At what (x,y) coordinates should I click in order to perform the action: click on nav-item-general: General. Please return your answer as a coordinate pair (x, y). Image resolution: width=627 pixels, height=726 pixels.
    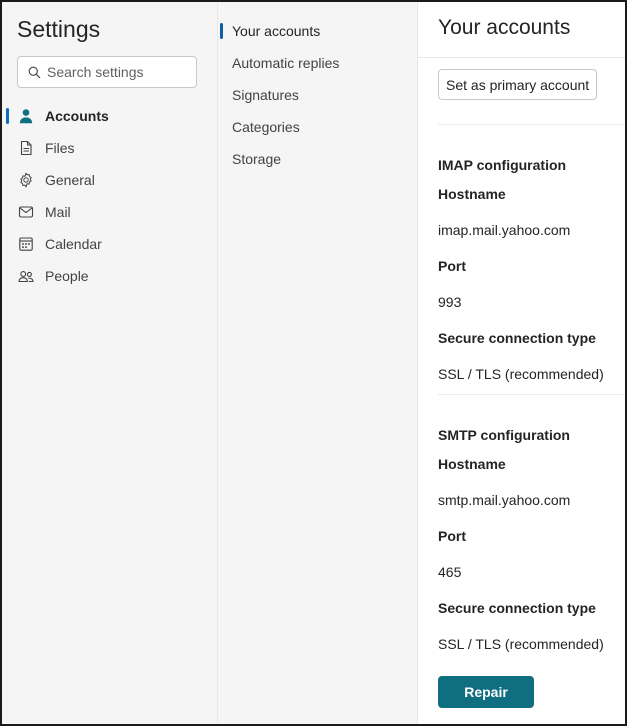
    Looking at the image, I should click on (109, 180).